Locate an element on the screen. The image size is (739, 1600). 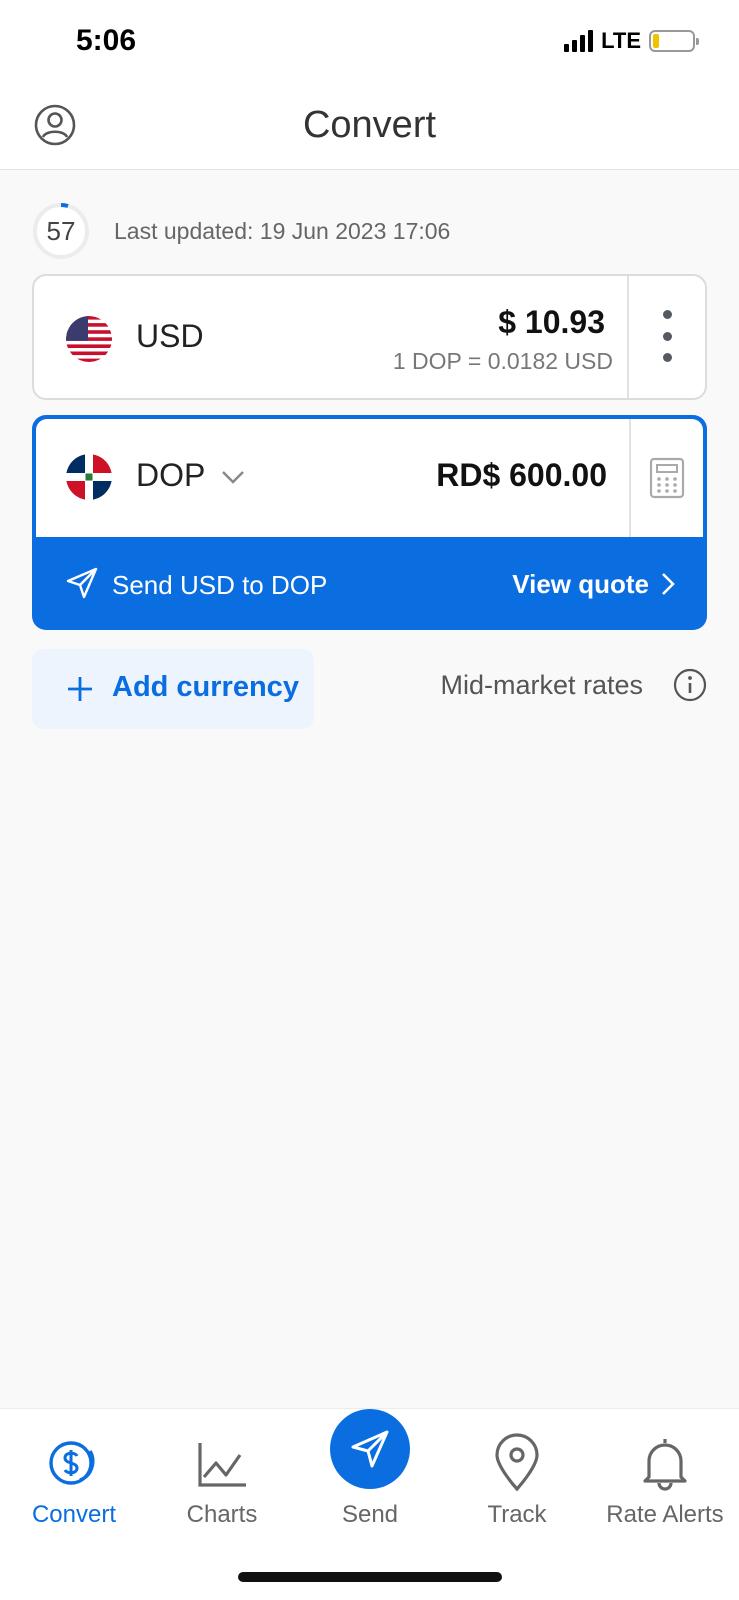
nav-item-charts: Charts is located at coordinates (222, 1479).